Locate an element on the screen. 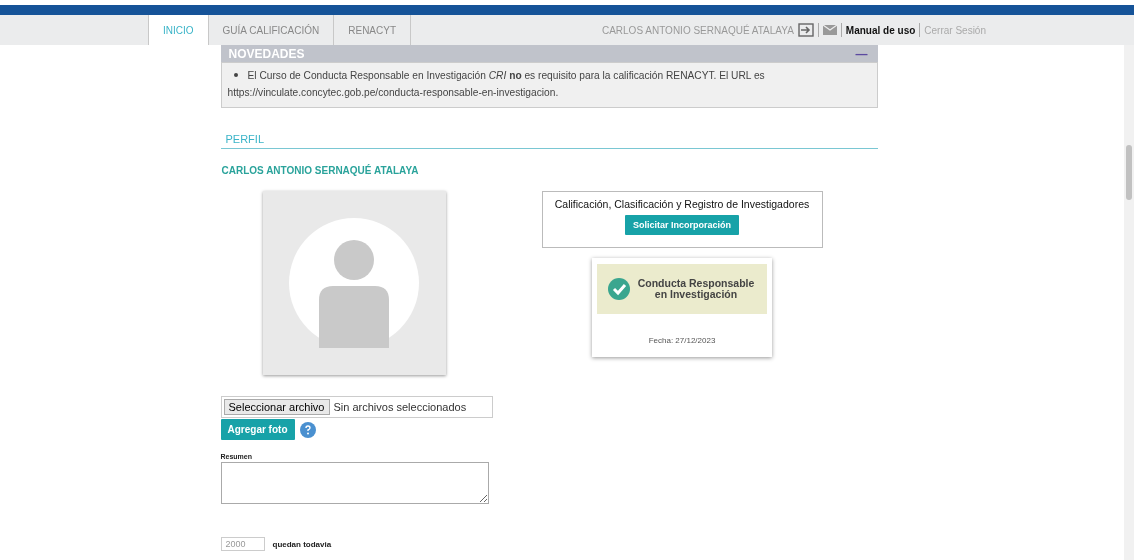 The image size is (1134, 560). avatar-icon is located at coordinates (354, 283).